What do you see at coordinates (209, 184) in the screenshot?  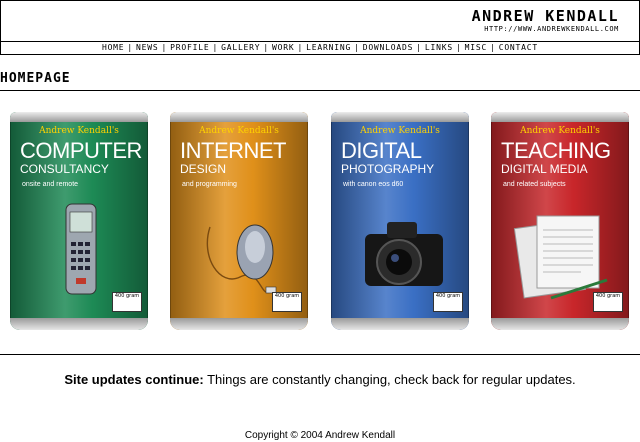 I see `can-tagline: and programming` at bounding box center [209, 184].